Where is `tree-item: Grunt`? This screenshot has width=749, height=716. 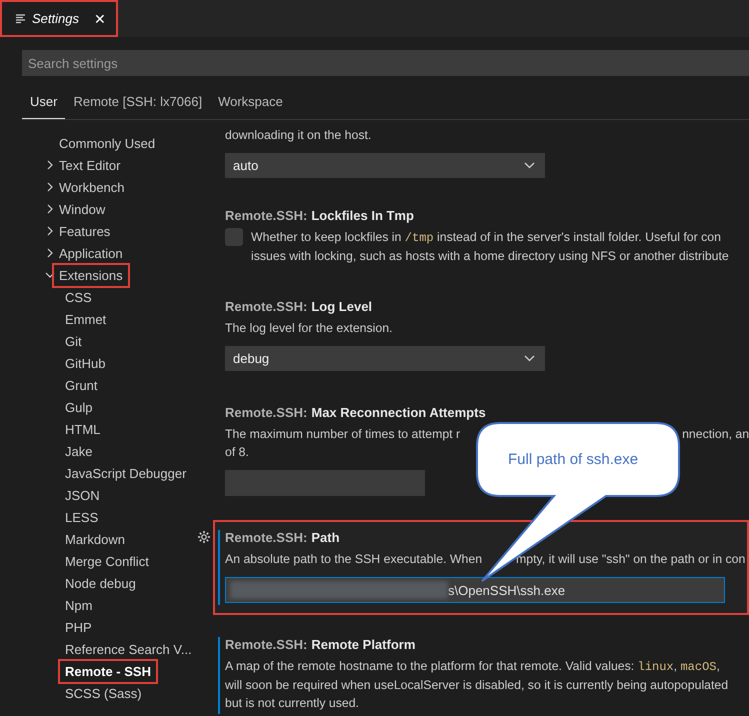 tree-item: Grunt is located at coordinates (81, 385).